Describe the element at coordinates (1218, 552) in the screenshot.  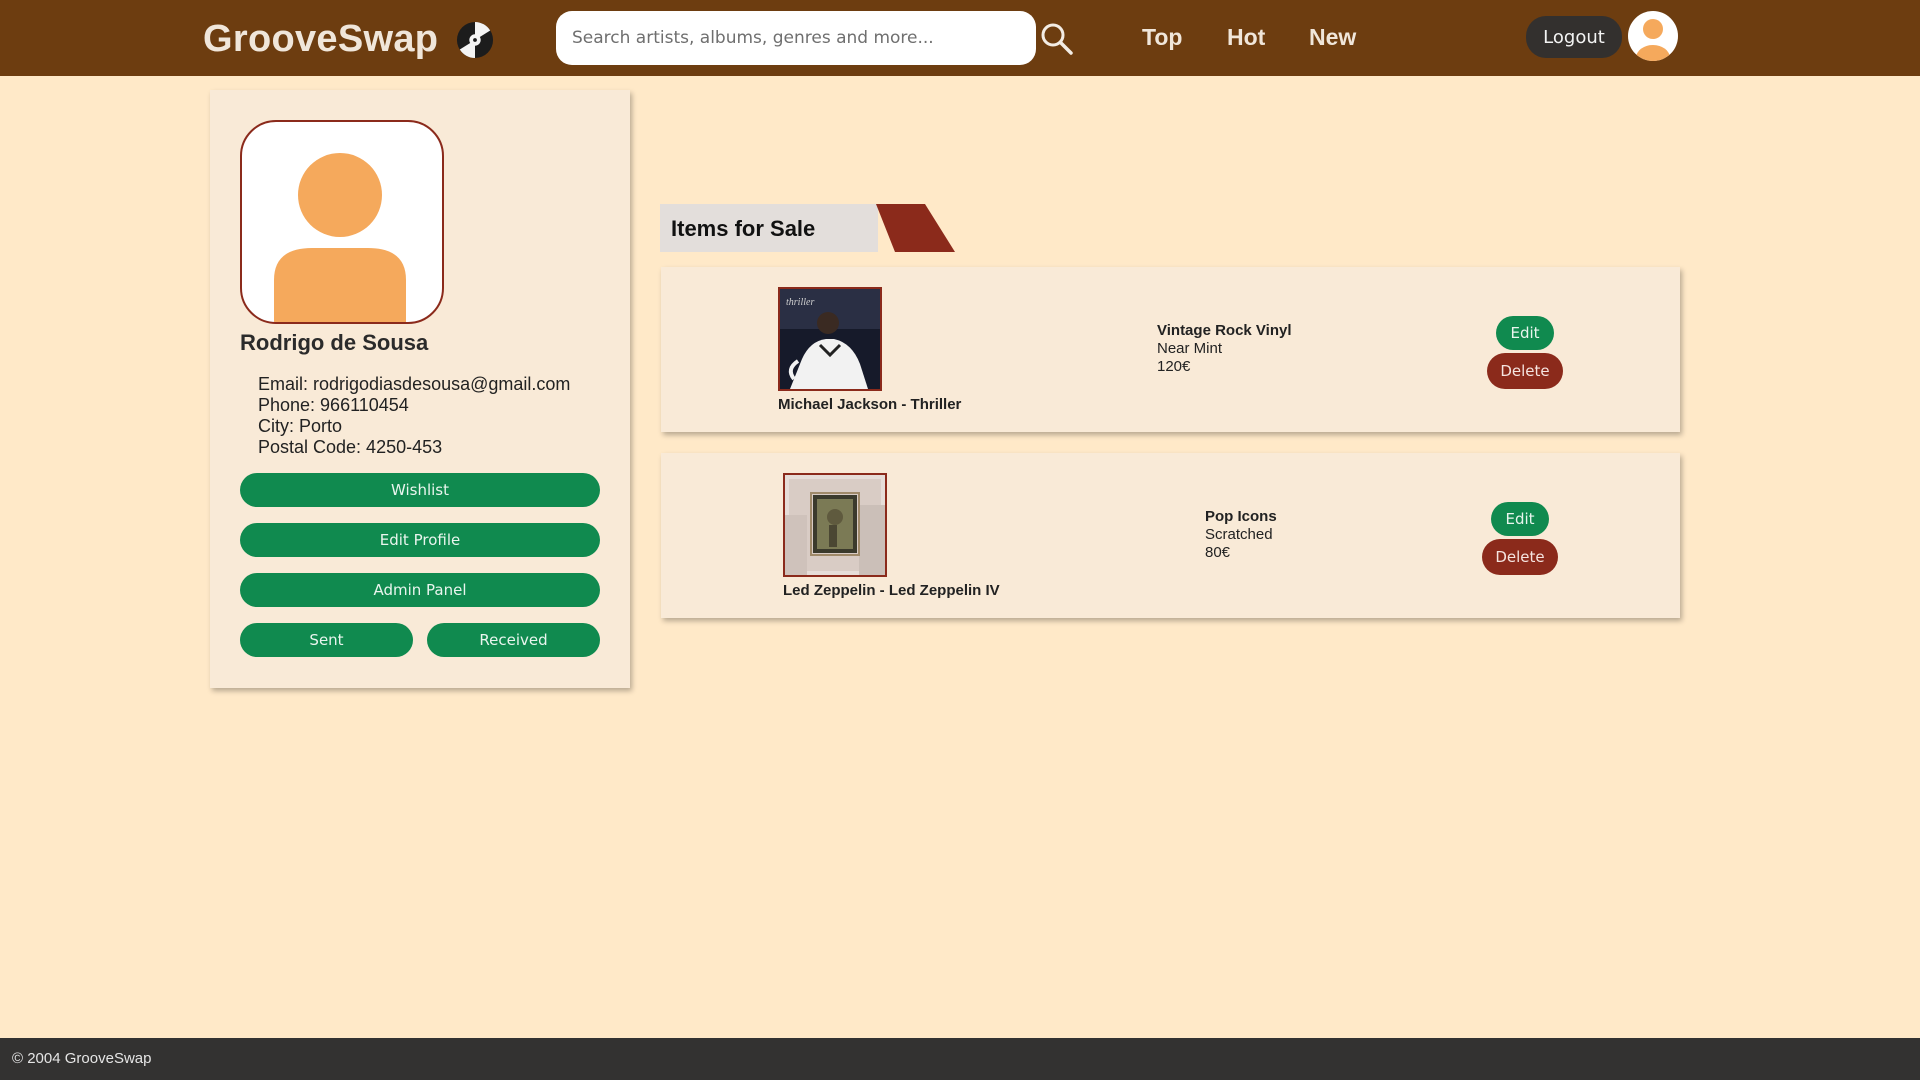
I see `item-price: 80€` at that location.